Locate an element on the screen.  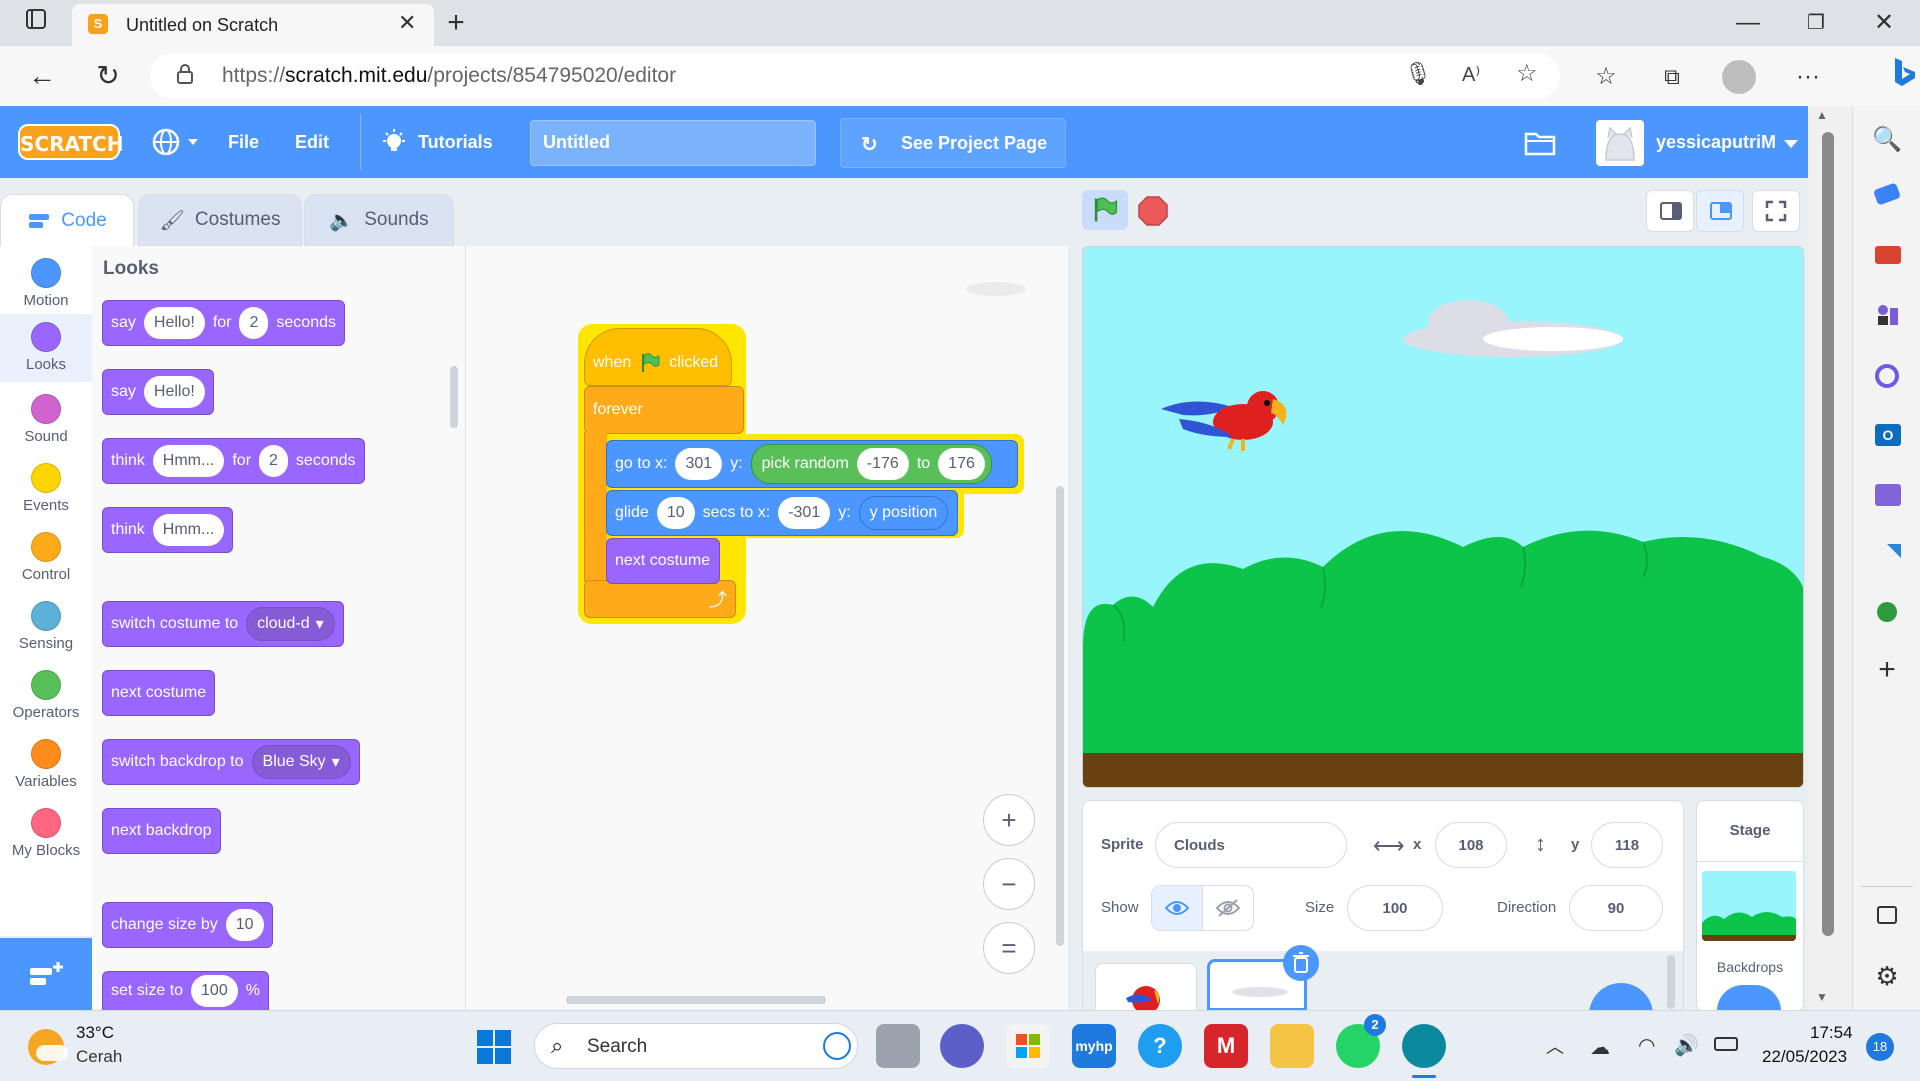
more-options-icon: ··· is located at coordinates (1808, 77).